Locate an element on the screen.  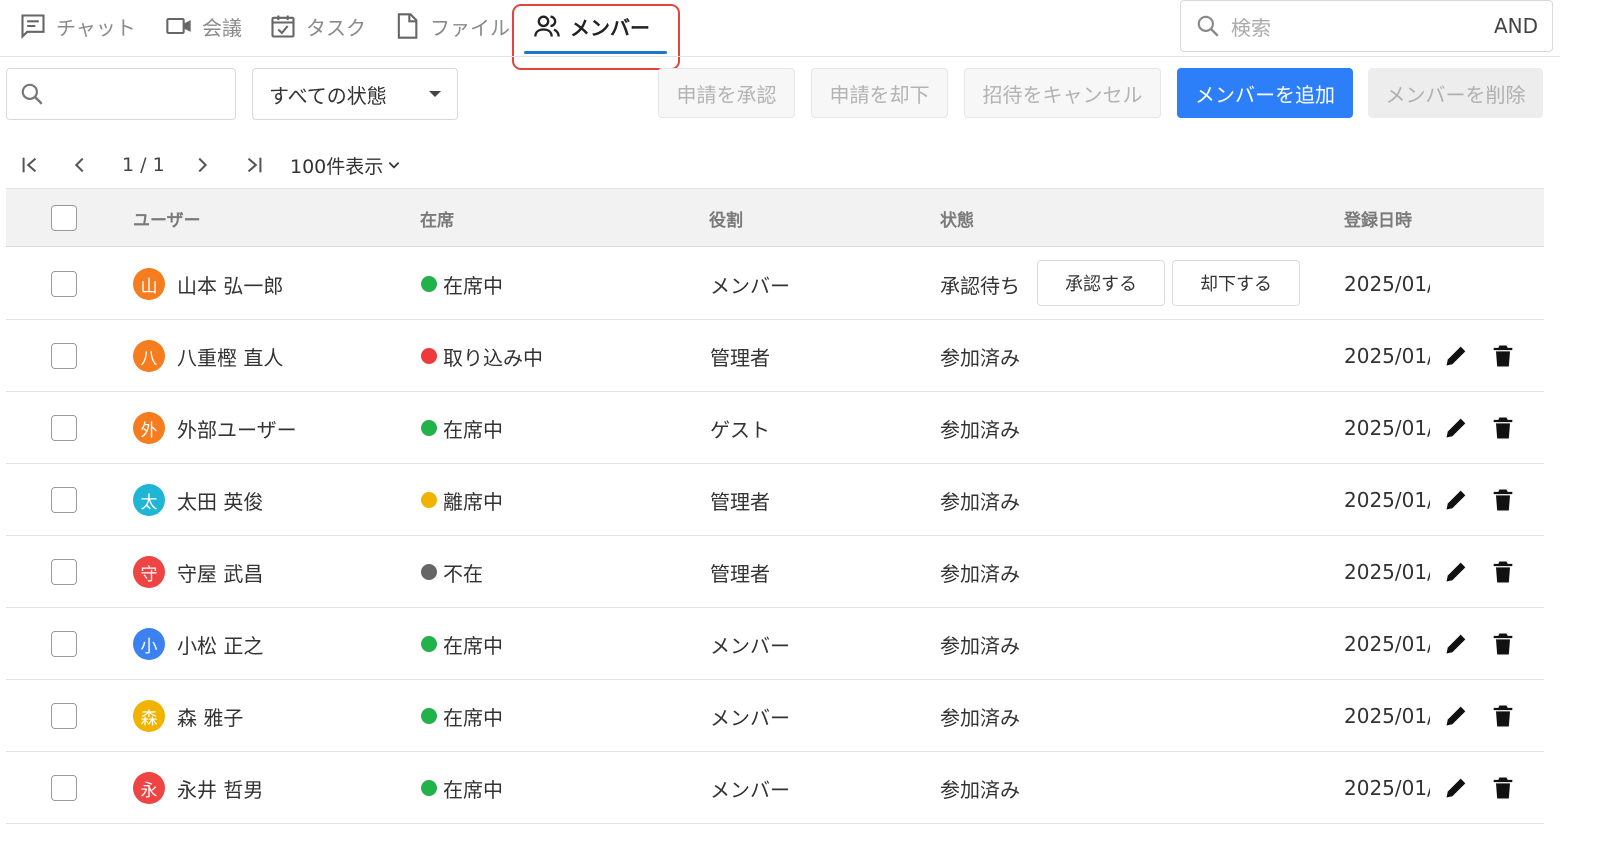
select-all-checkbox is located at coordinates (64, 218).